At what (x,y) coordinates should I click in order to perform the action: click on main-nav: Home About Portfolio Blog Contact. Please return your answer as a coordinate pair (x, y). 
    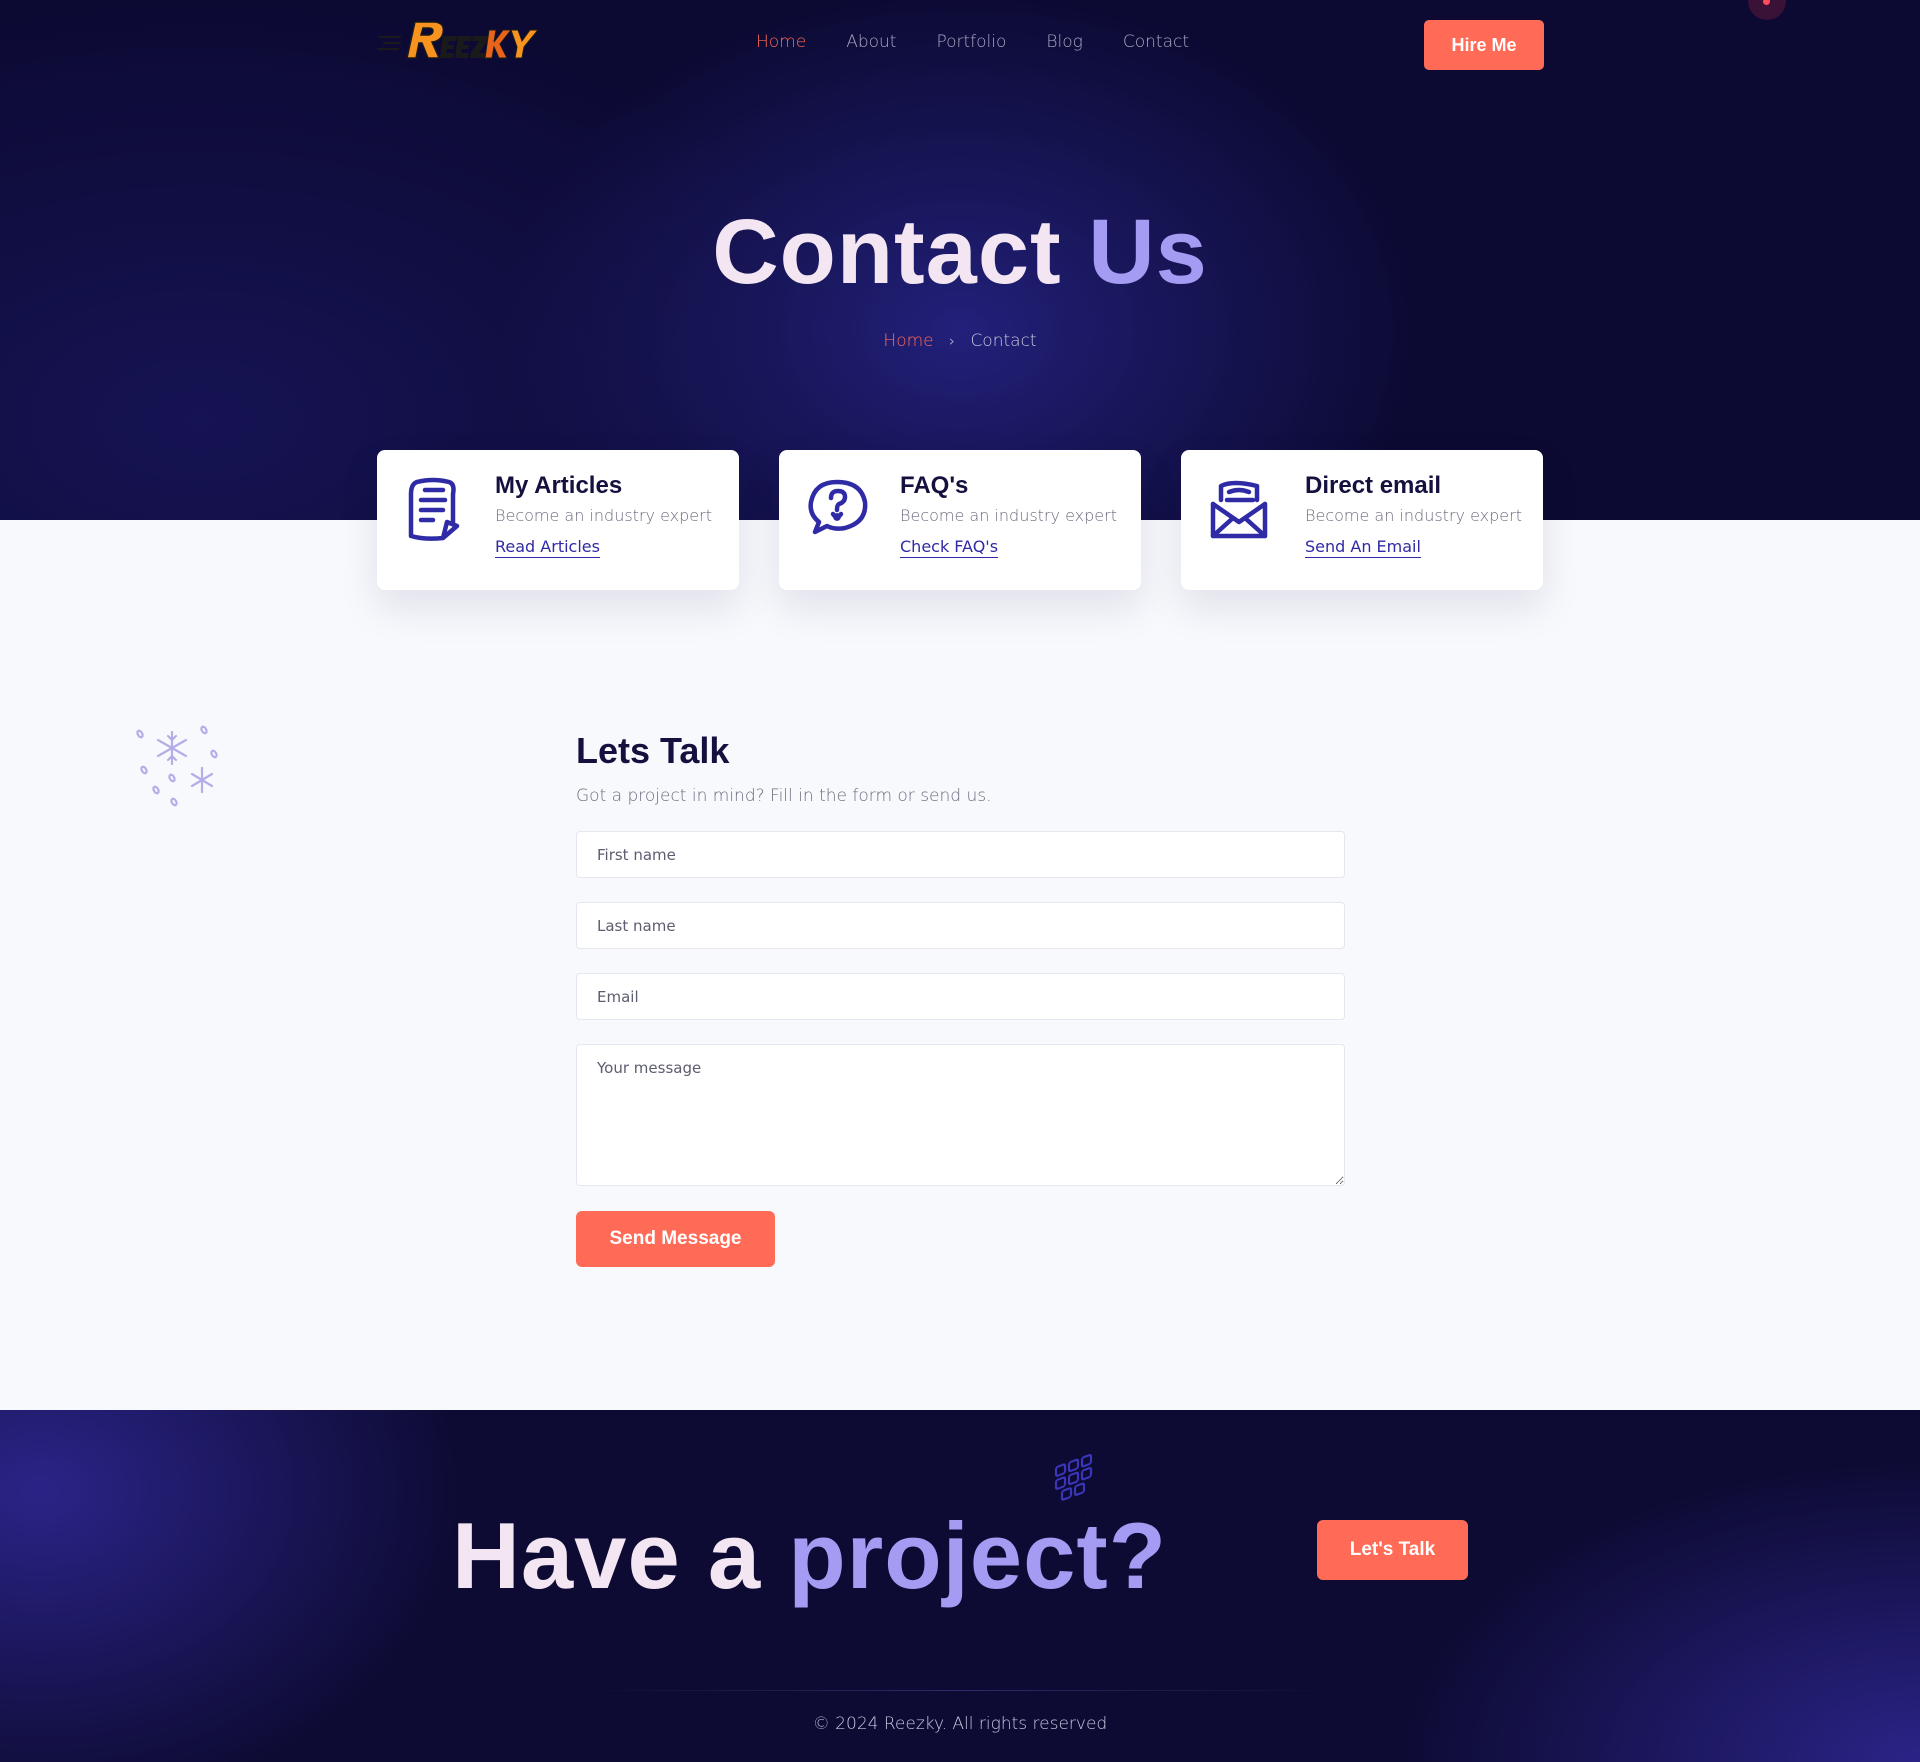
    Looking at the image, I should click on (992, 42).